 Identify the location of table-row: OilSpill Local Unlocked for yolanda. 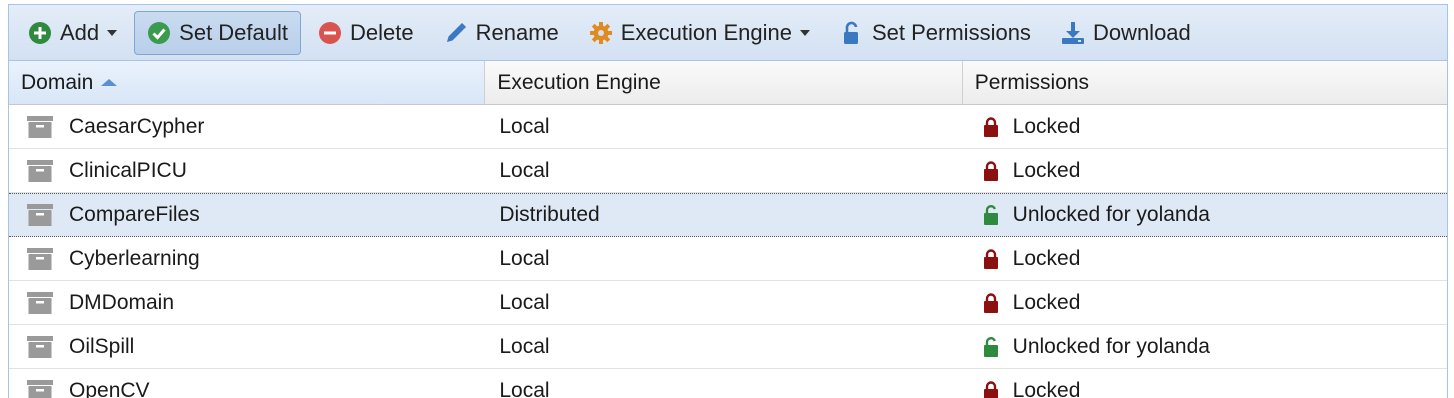
(728, 347).